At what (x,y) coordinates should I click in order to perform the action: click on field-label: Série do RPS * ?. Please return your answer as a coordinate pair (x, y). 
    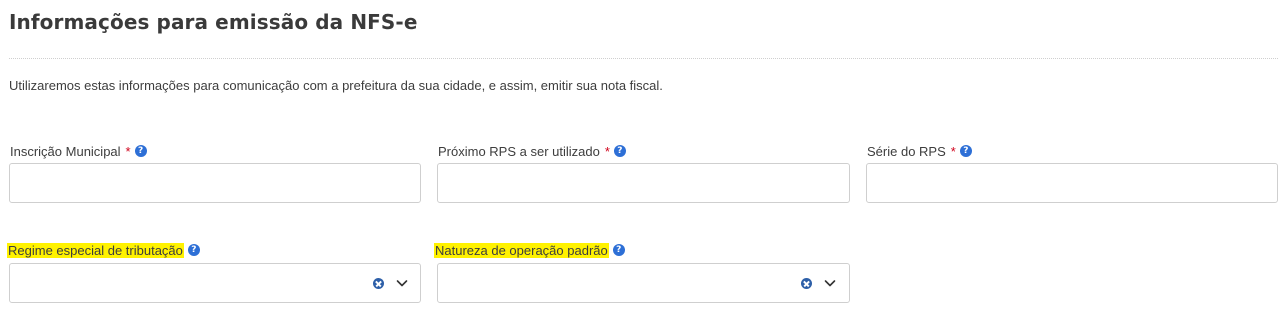
    Looking at the image, I should click on (919, 151).